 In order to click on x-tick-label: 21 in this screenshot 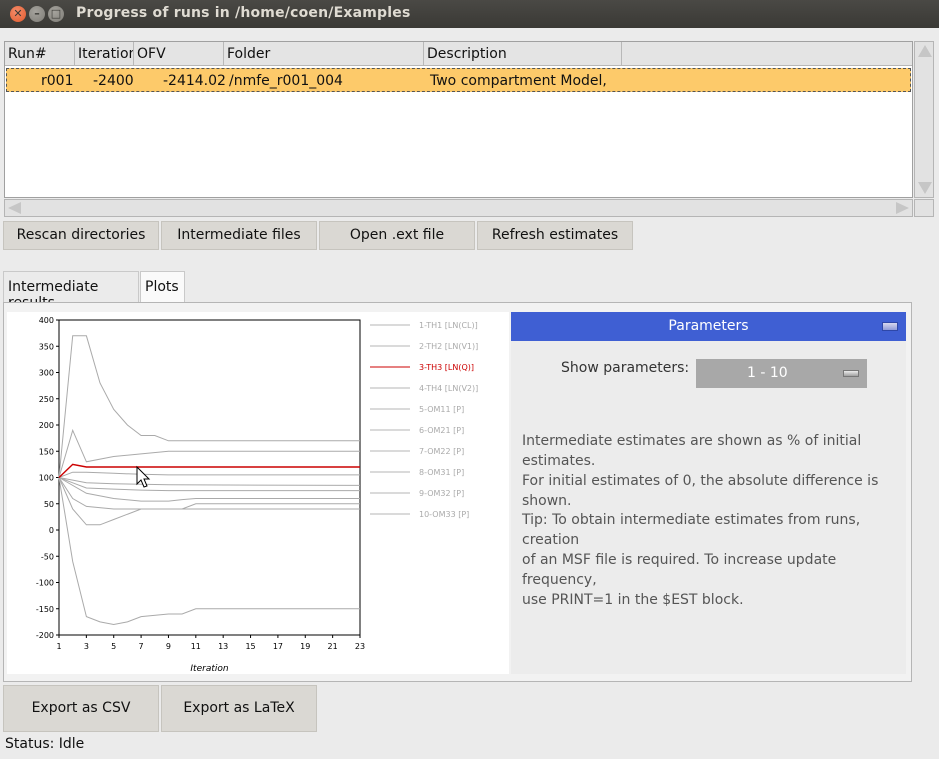, I will do `click(333, 646)`.